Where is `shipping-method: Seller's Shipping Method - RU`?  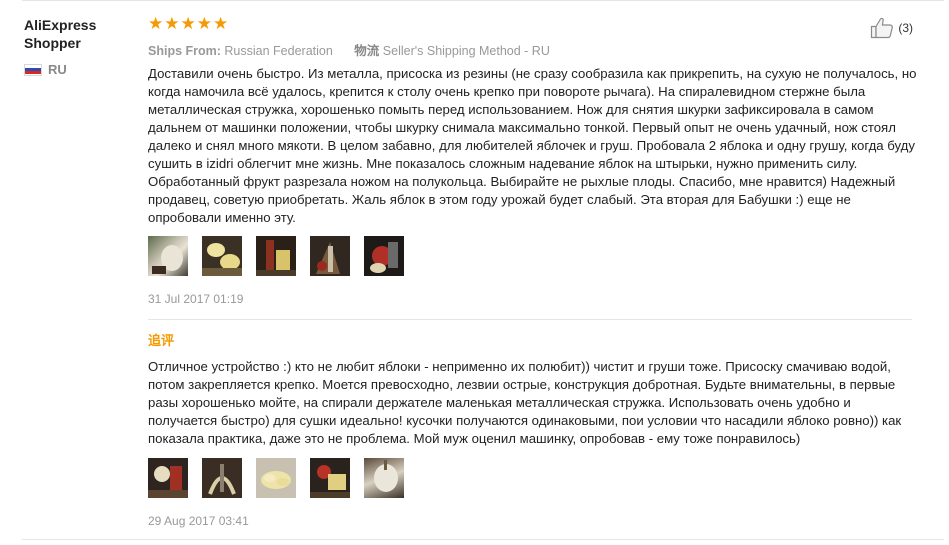
shipping-method: Seller's Shipping Method - RU is located at coordinates (466, 51).